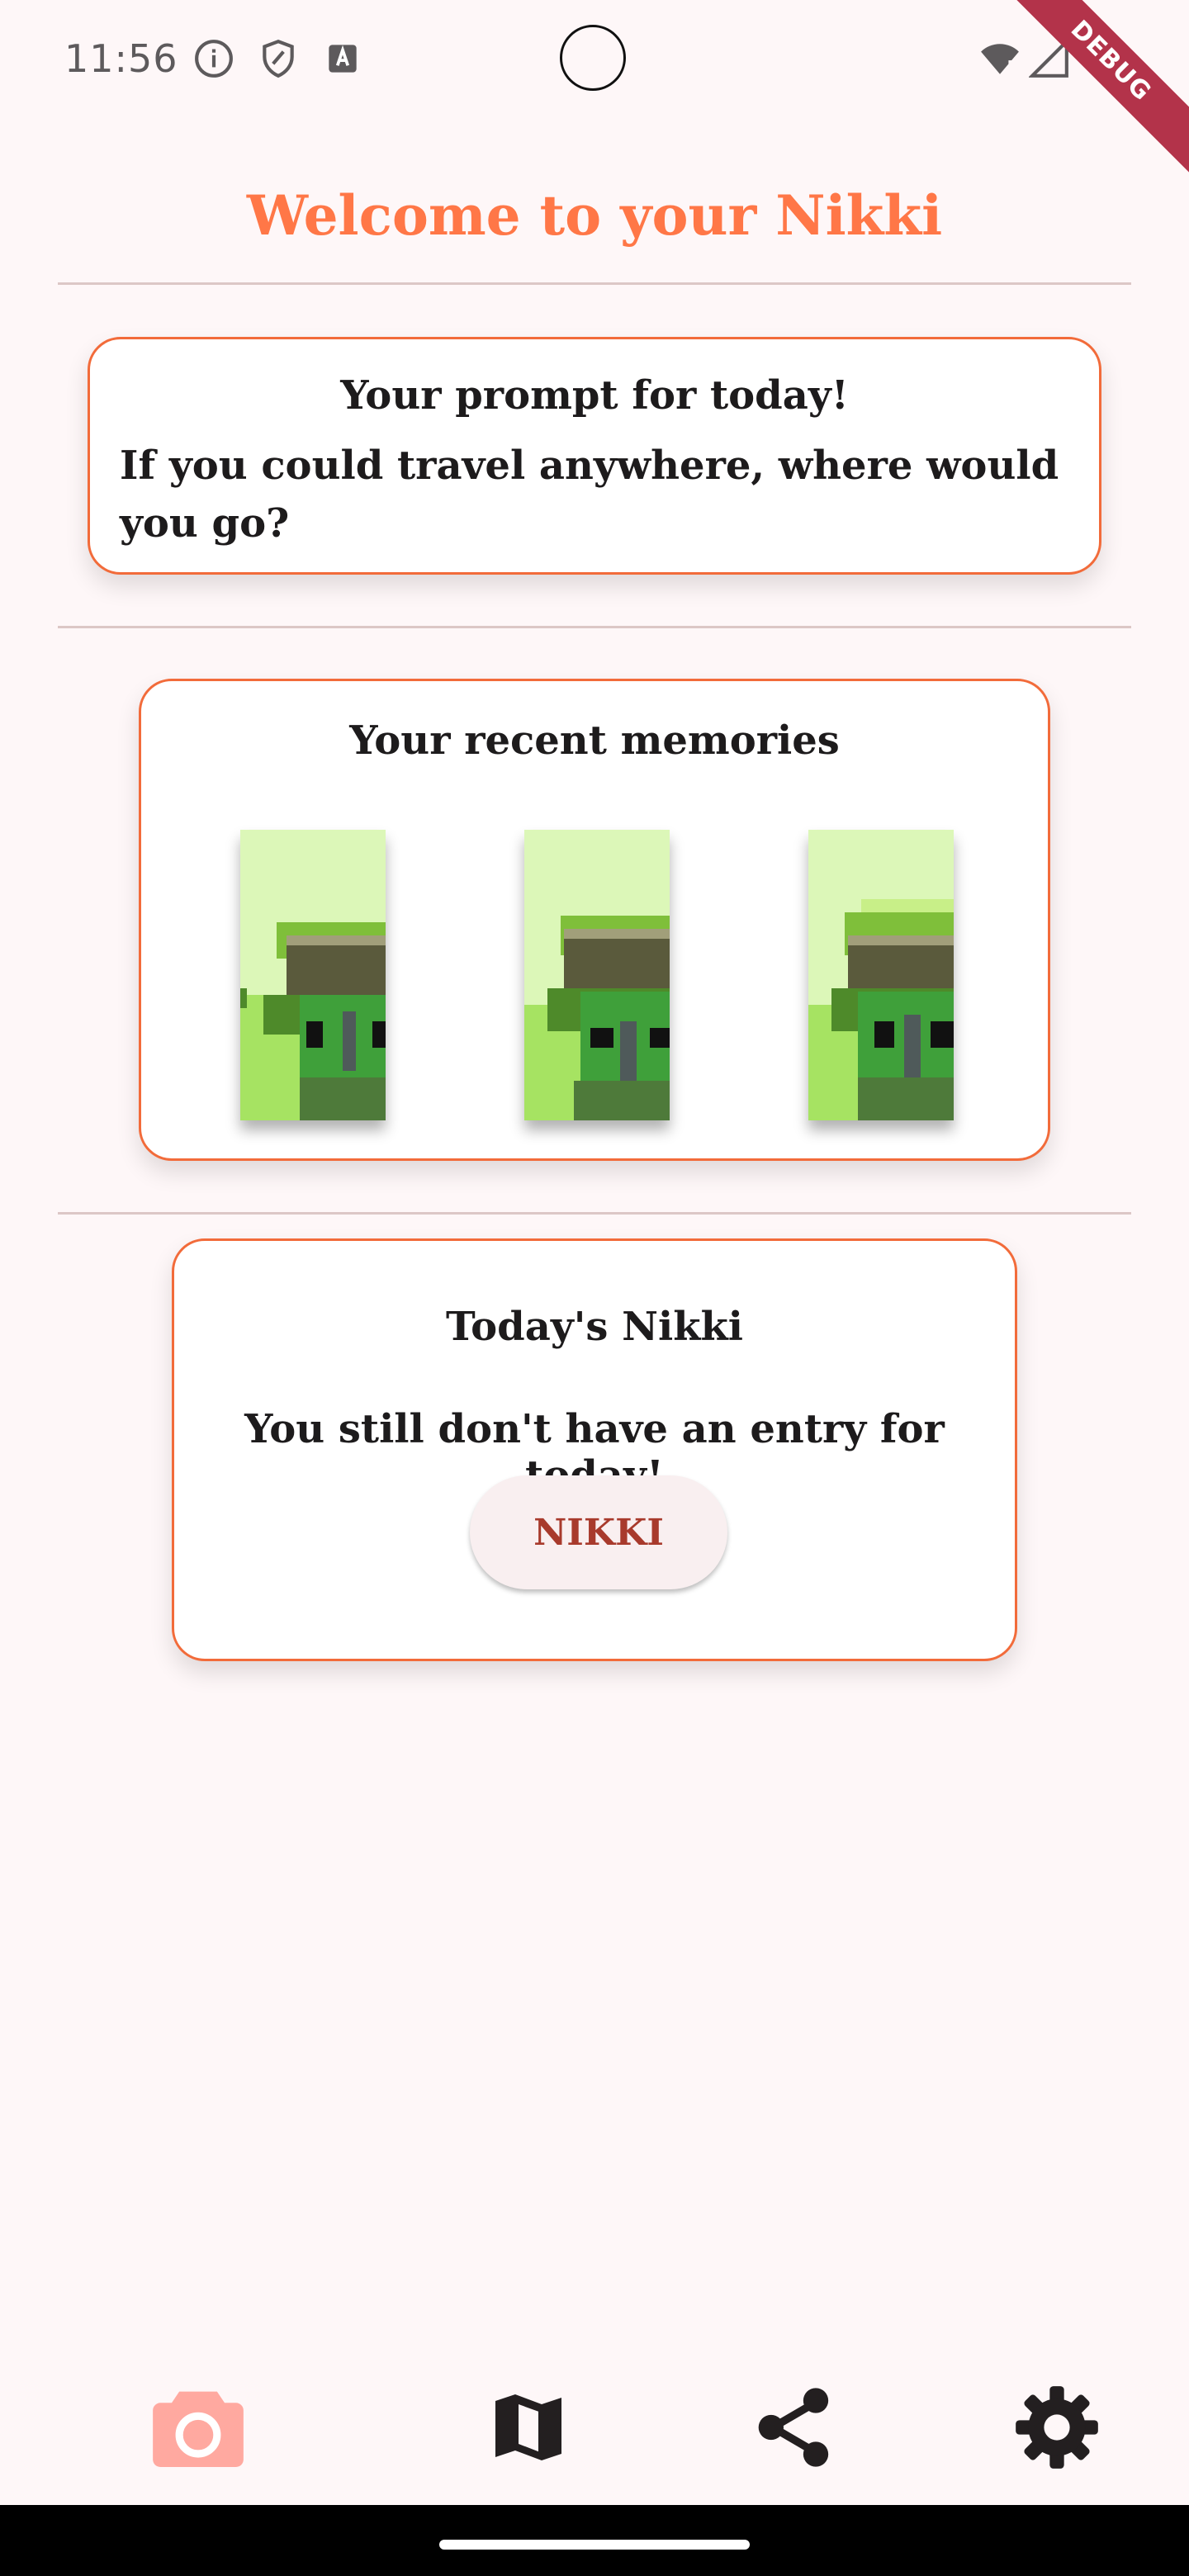  Describe the element at coordinates (594, 2545) in the screenshot. I see `home-gesture-handle` at that location.